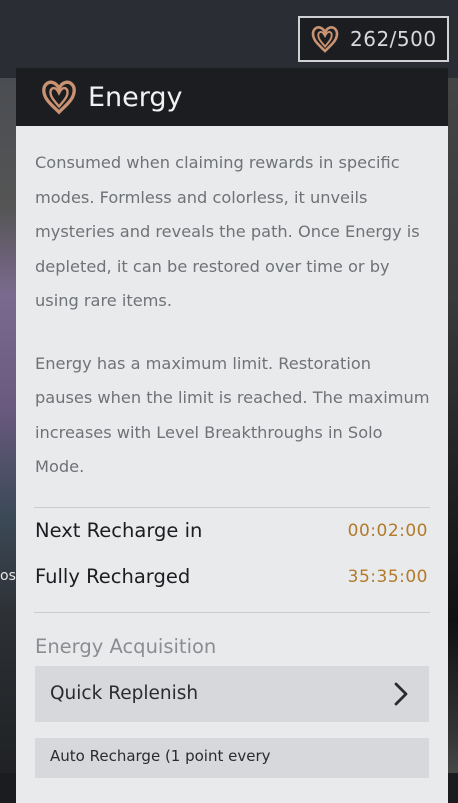 Image resolution: width=458 pixels, height=803 pixels. I want to click on quick-replenish-button: Quick Replenish, so click(232, 693).